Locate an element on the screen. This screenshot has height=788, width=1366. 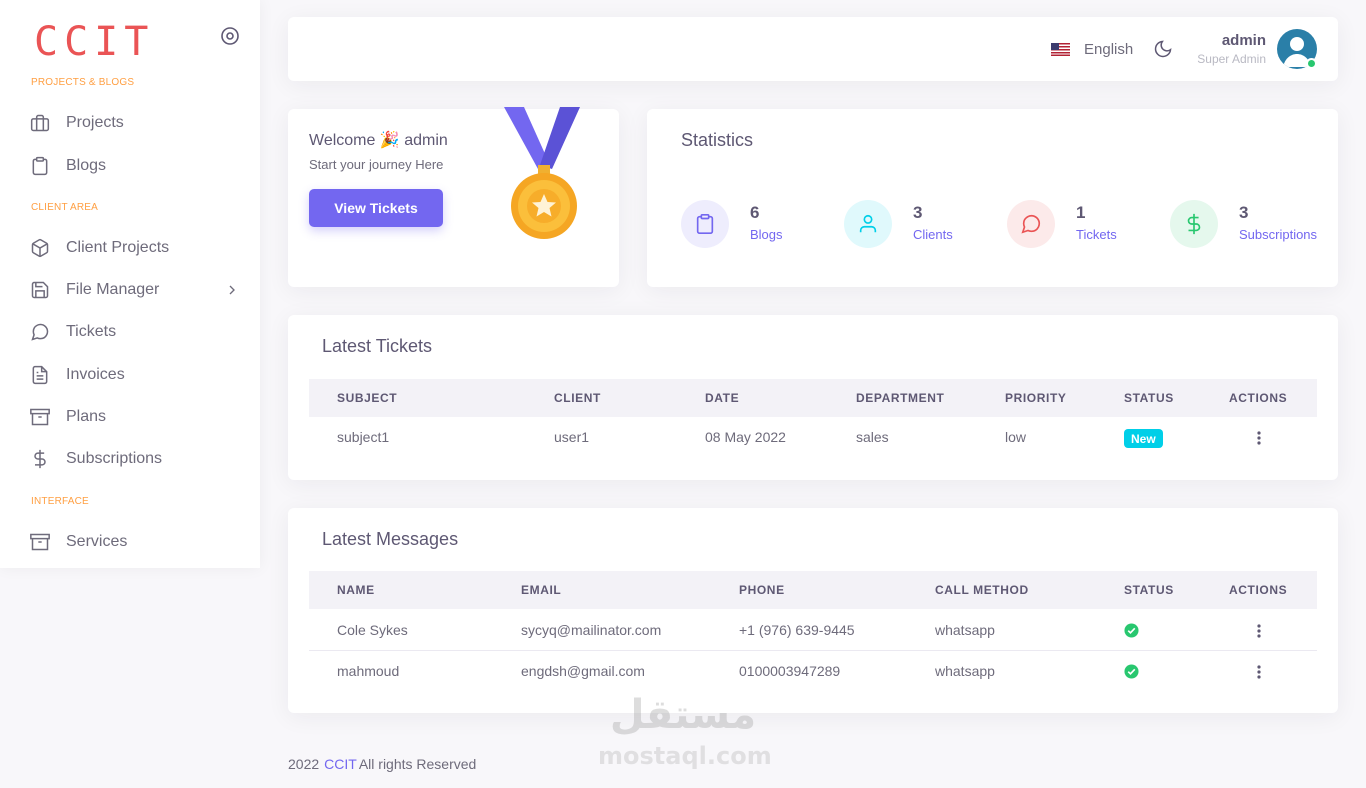
column-header: PRIORITY is located at coordinates (1035, 398).